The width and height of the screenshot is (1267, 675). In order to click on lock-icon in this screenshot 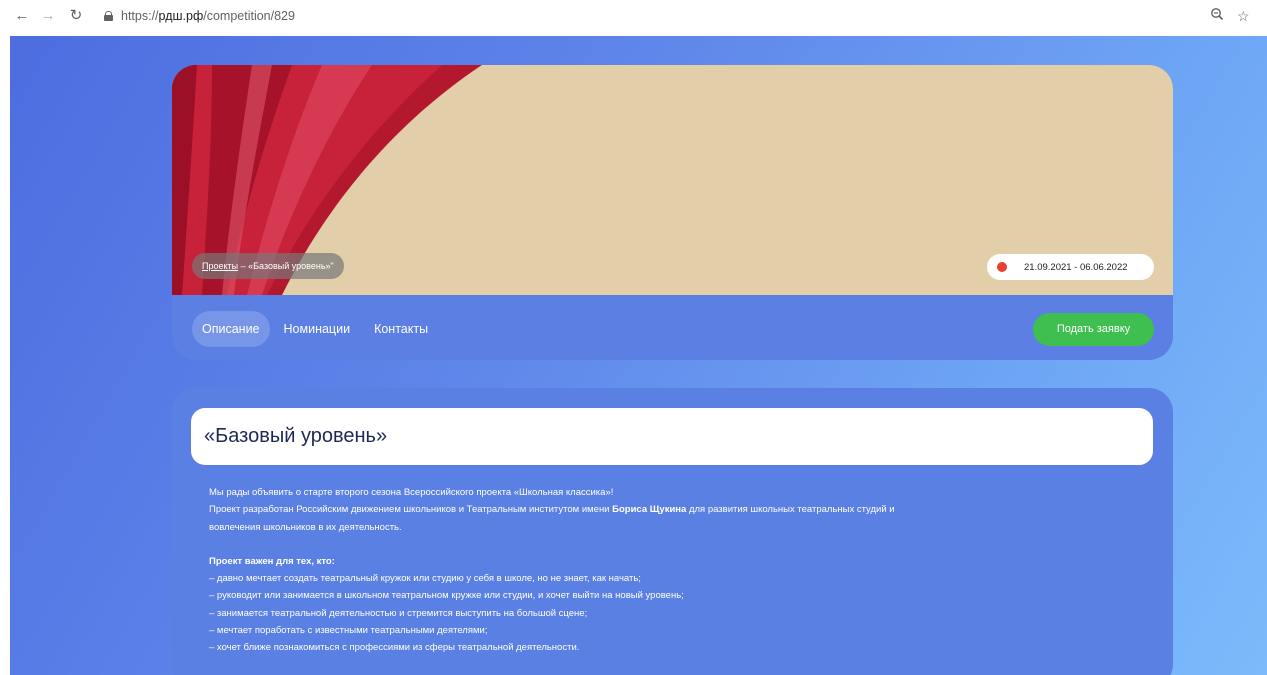, I will do `click(108, 16)`.